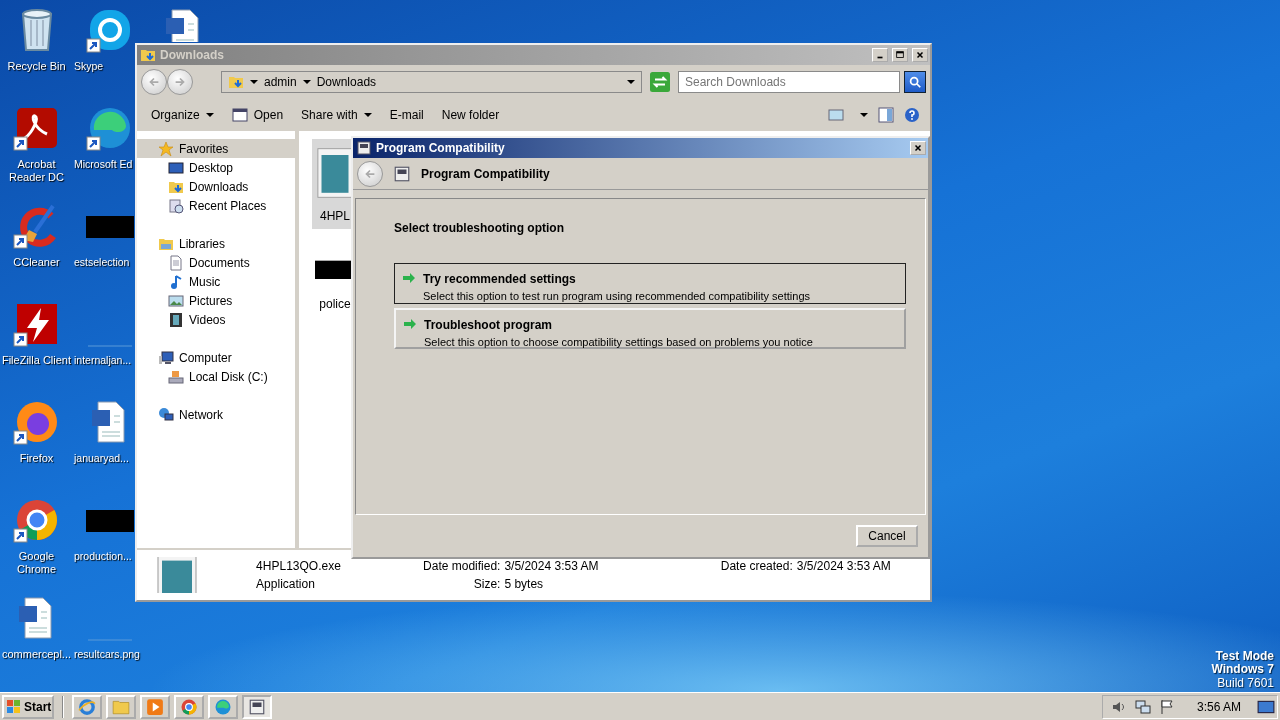 The width and height of the screenshot is (1280, 720). What do you see at coordinates (177, 575) in the screenshot?
I see `program-thumbnail` at bounding box center [177, 575].